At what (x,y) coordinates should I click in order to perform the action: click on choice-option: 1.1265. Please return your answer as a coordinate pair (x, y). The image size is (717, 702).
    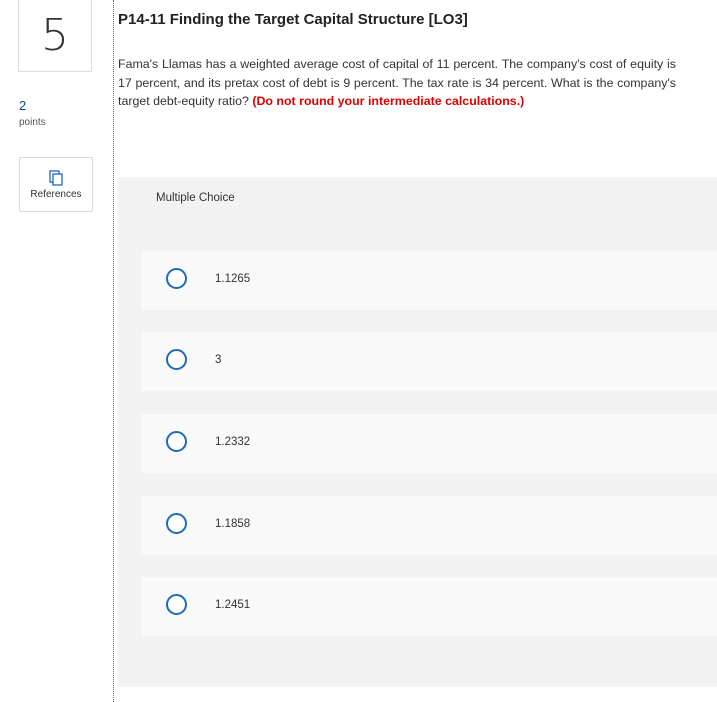
    Looking at the image, I should click on (429, 280).